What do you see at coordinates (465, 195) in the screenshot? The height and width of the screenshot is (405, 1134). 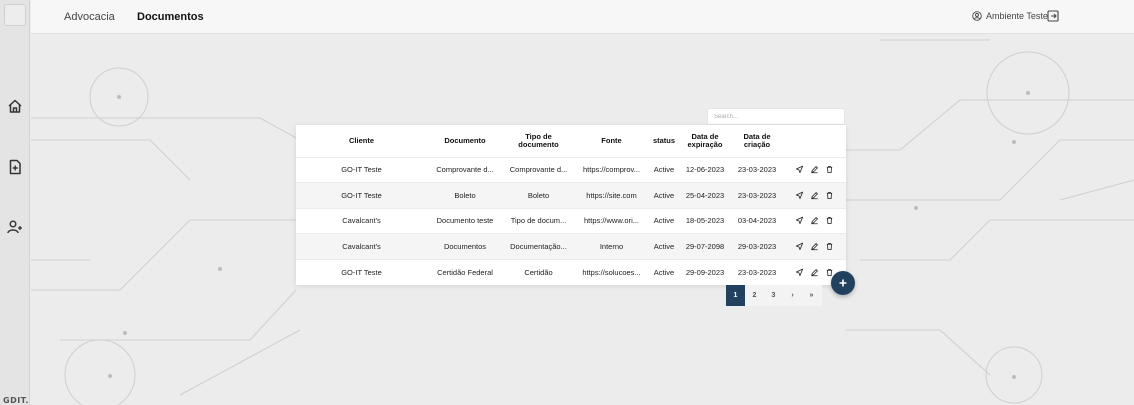 I see `cell-documento: Boleto` at bounding box center [465, 195].